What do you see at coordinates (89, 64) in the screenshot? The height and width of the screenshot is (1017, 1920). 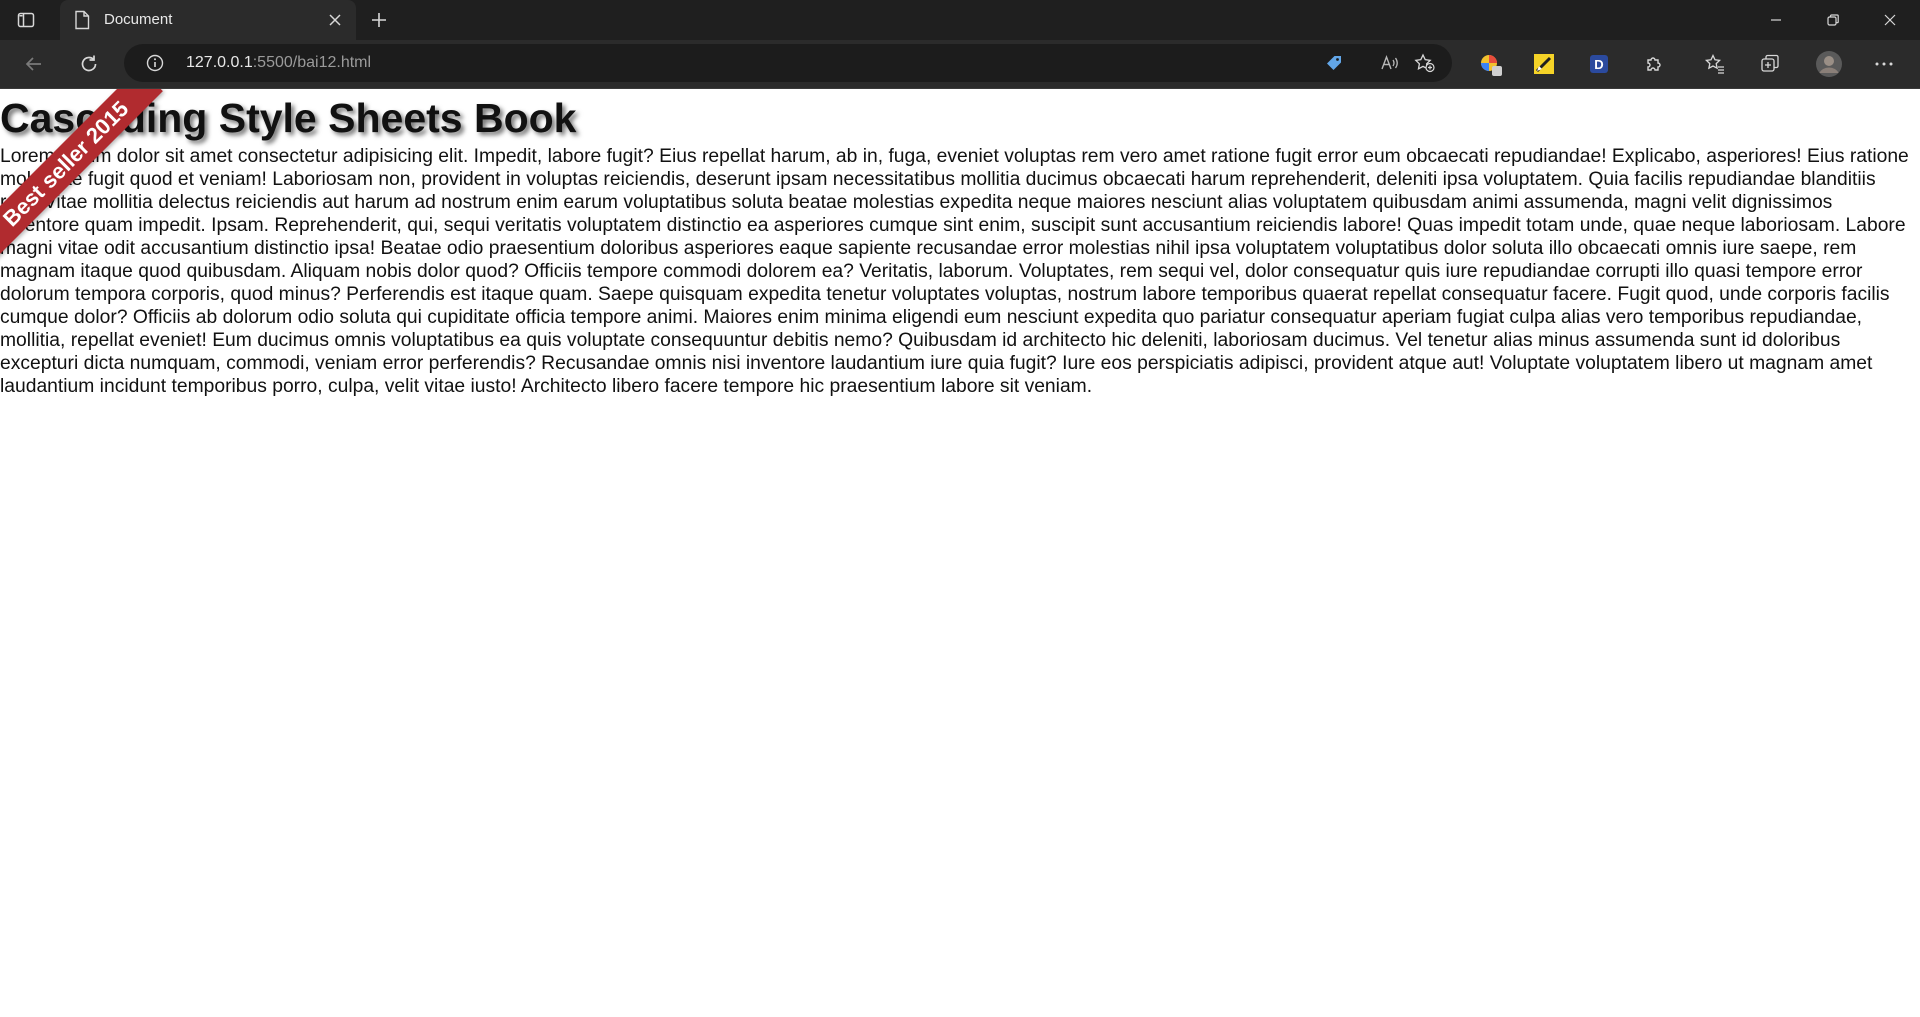 I see `refresh-icon` at bounding box center [89, 64].